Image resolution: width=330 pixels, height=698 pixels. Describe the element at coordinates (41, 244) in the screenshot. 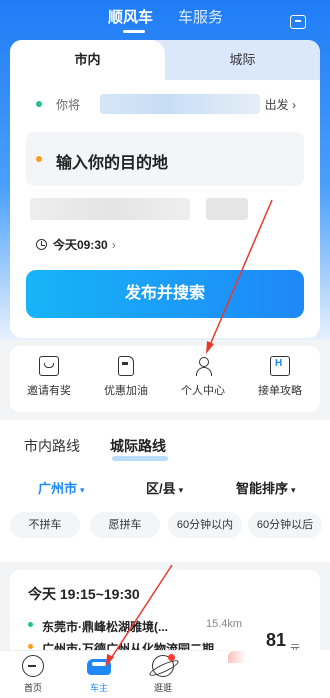

I see `clock-icon` at that location.